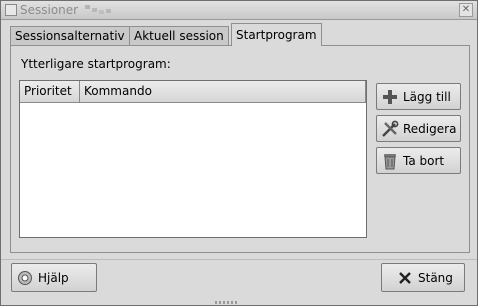 The height and width of the screenshot is (306, 478). I want to click on window-close-button: ✕, so click(466, 10).